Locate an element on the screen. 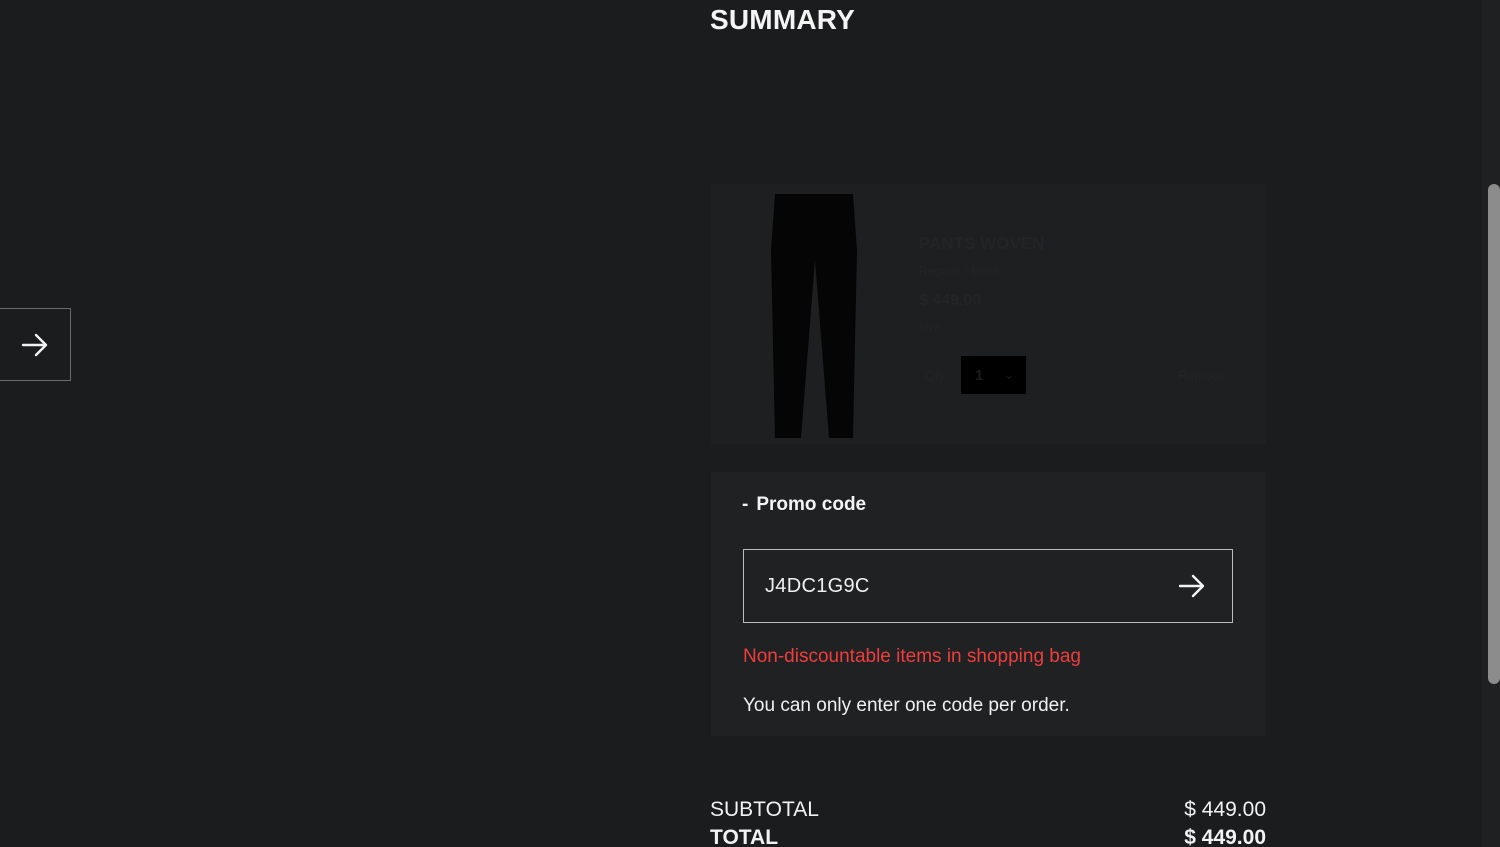 This screenshot has height=847, width=1500. product-name: PANTS WOVEN is located at coordinates (981, 244).